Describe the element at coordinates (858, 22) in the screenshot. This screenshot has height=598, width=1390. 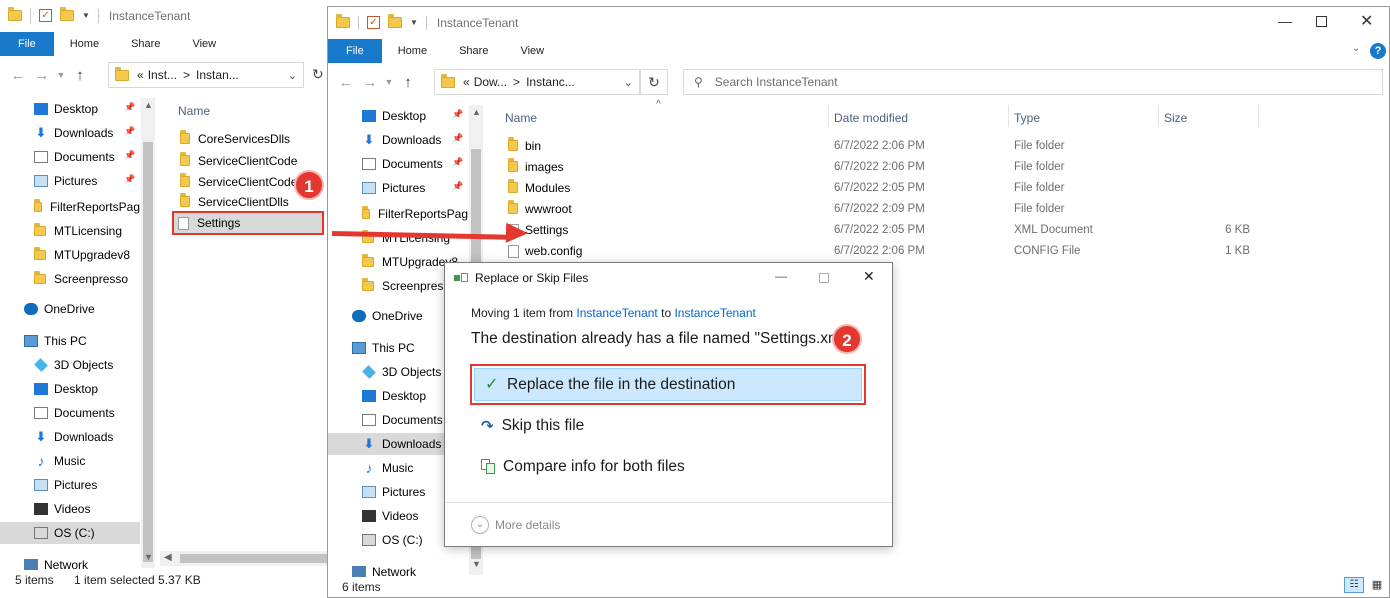
I see `front-titlebar: ✓ ▼ InstanceTenant — ✕` at that location.